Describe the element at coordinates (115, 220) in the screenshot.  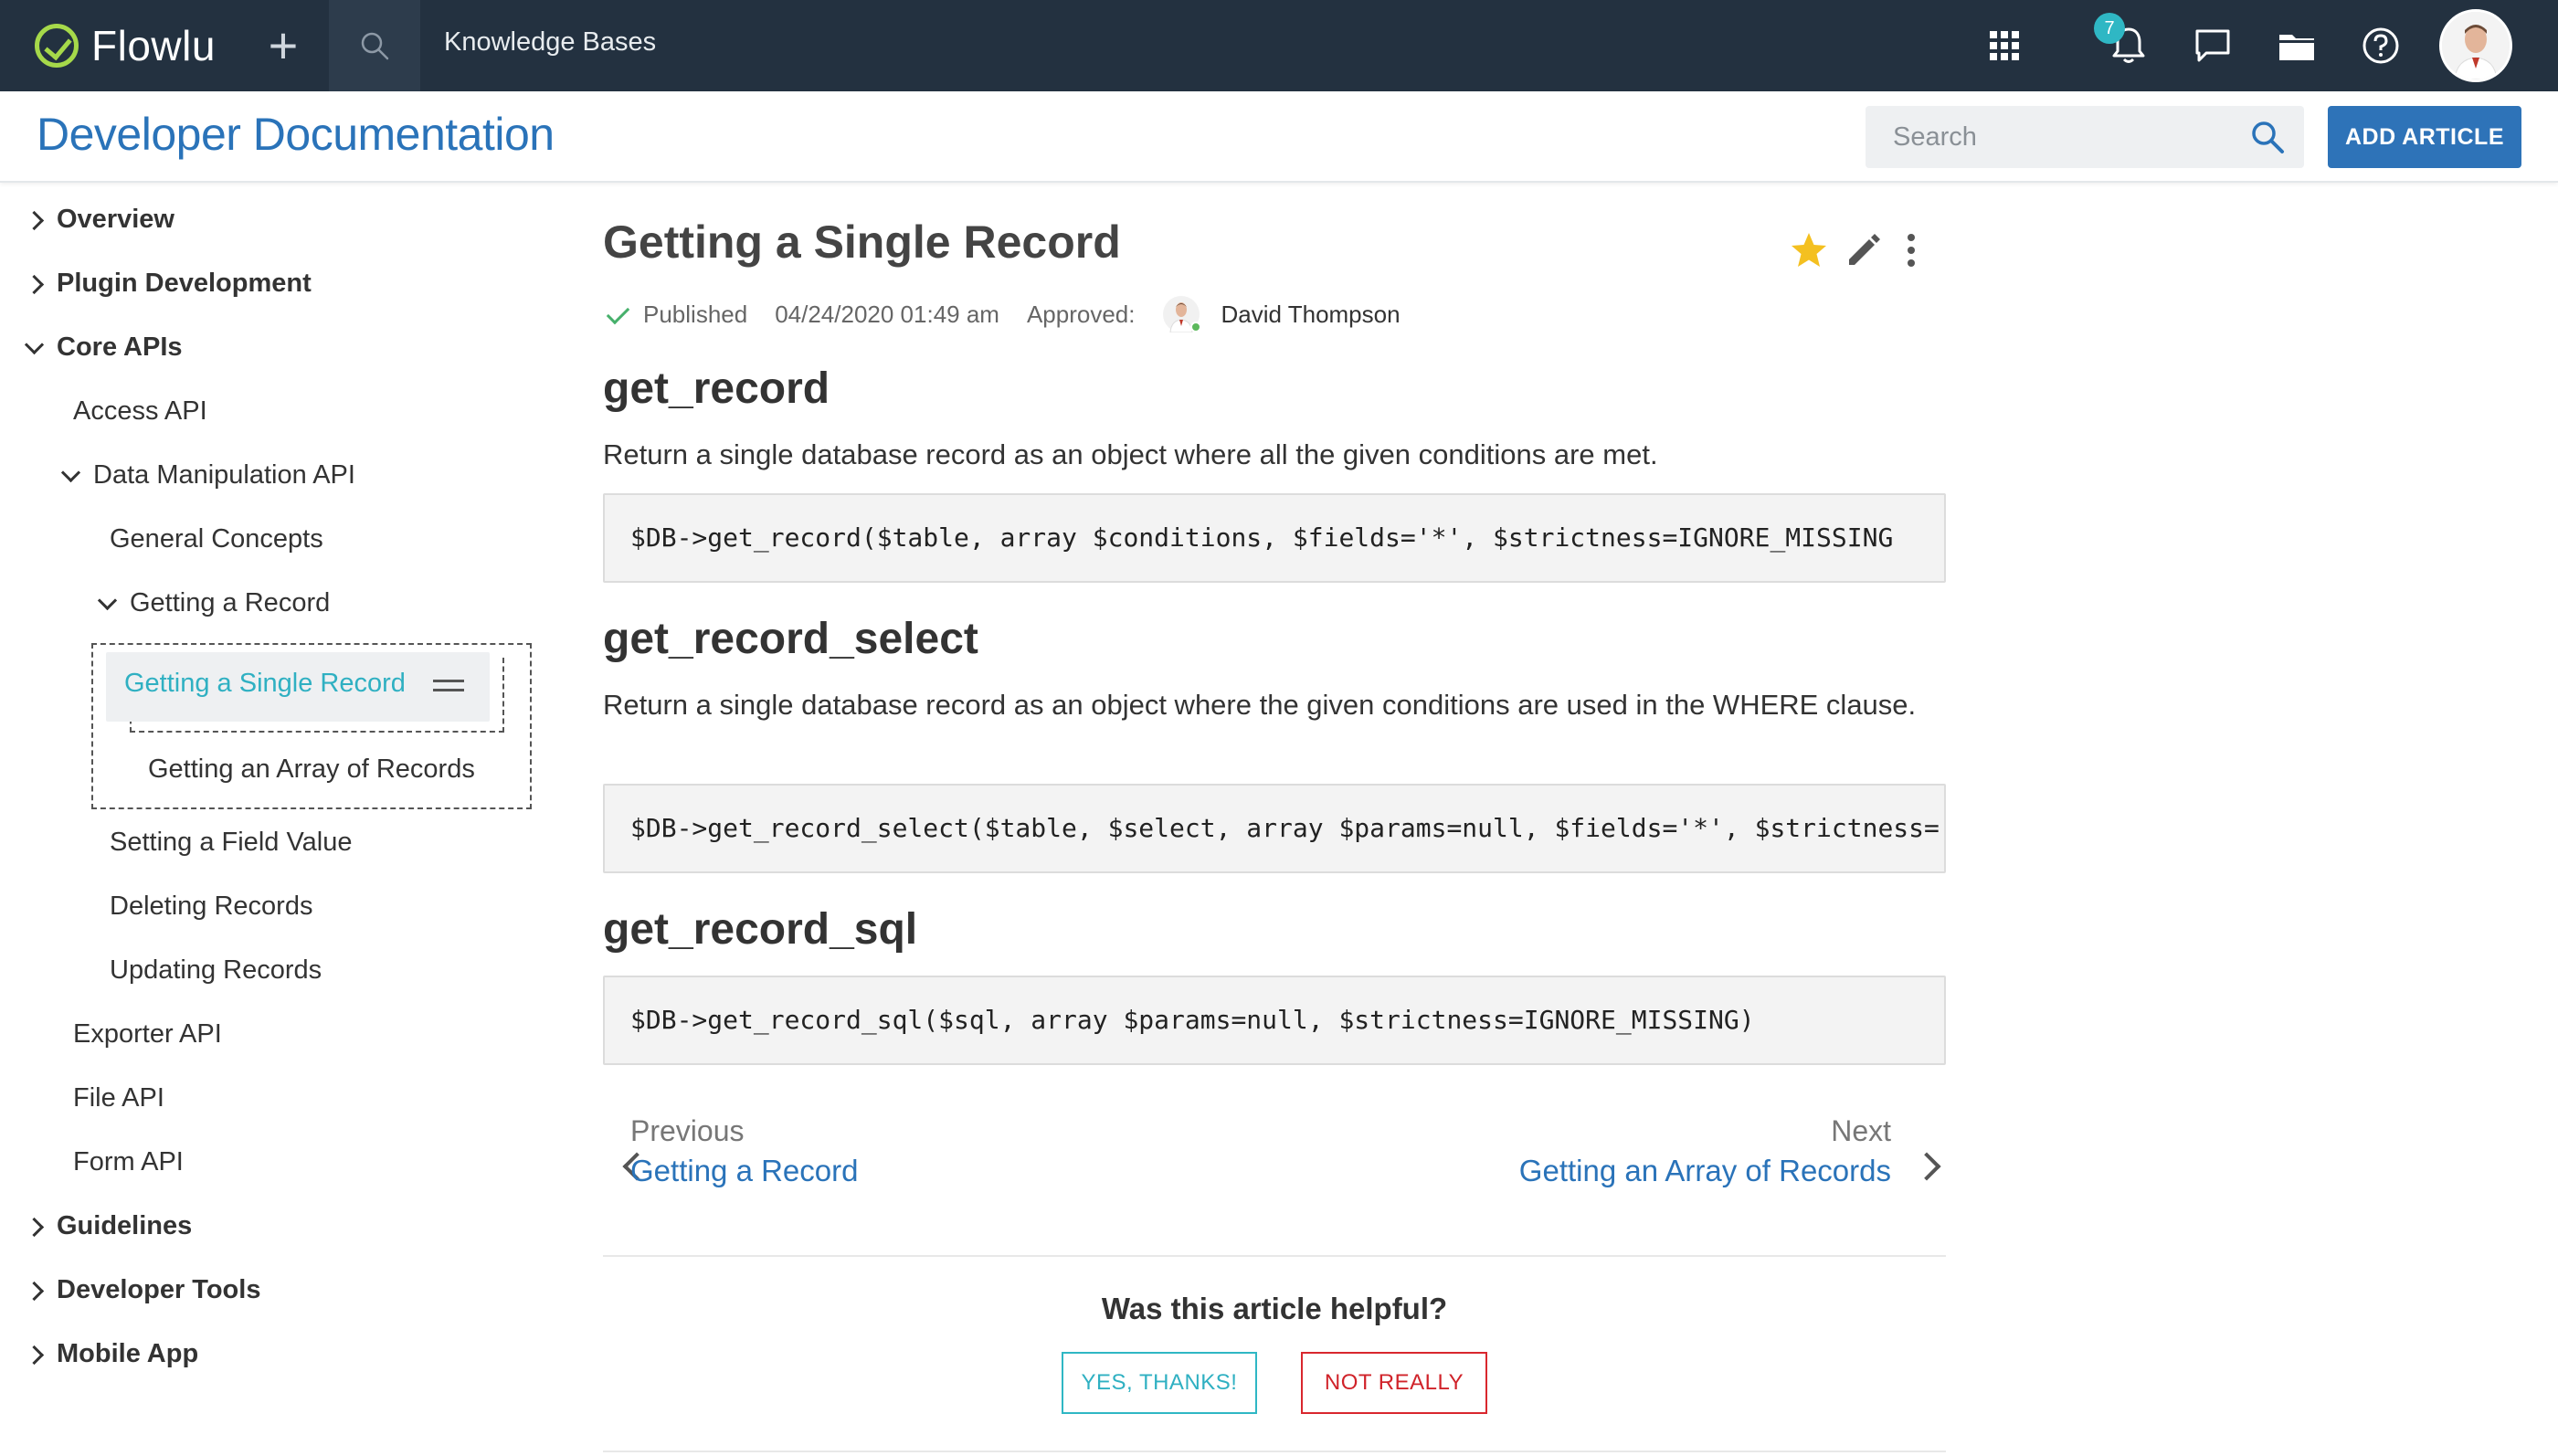
I see `sidebar-item-label: Overview` at that location.